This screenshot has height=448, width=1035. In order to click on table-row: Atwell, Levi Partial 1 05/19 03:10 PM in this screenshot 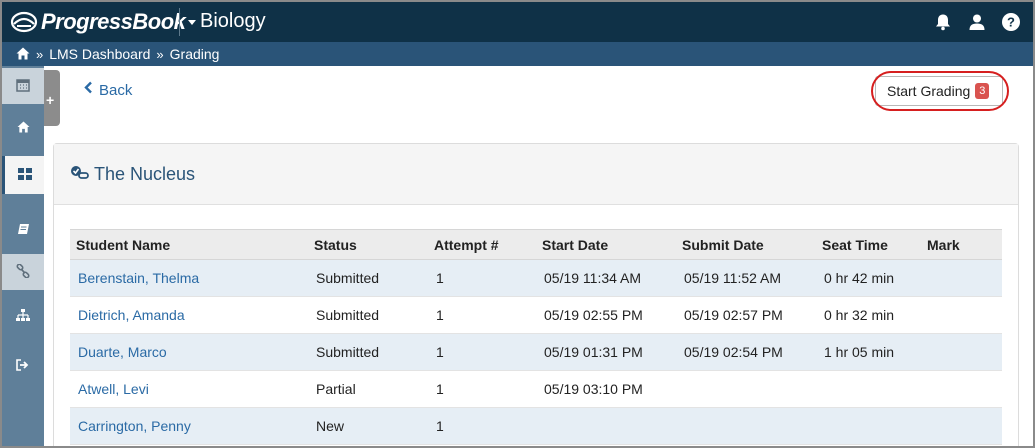, I will do `click(536, 389)`.